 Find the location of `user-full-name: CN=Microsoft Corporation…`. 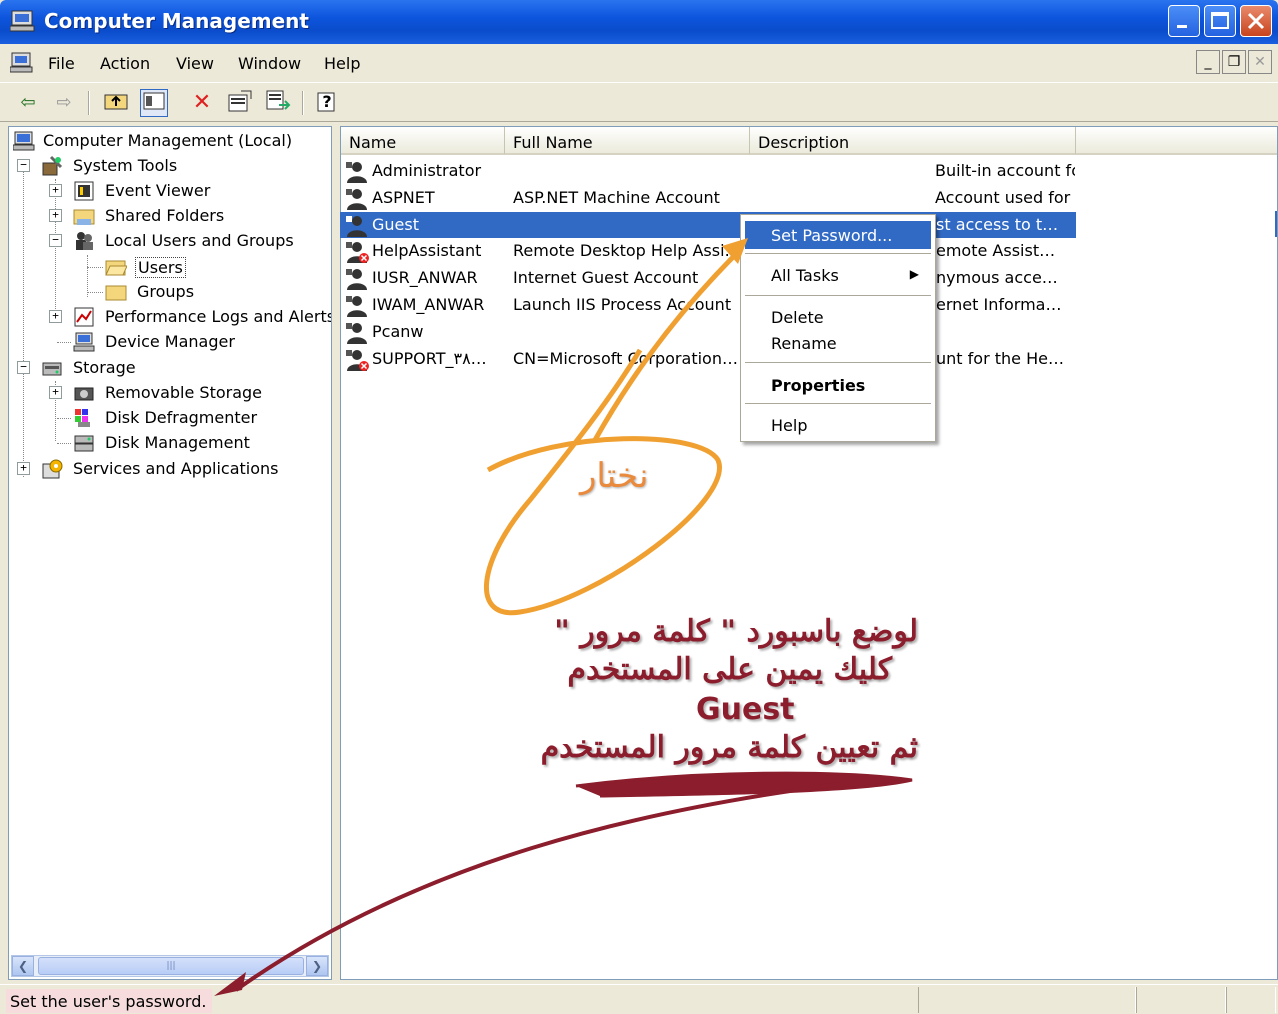

user-full-name: CN=Microsoft Corporation… is located at coordinates (625, 358).